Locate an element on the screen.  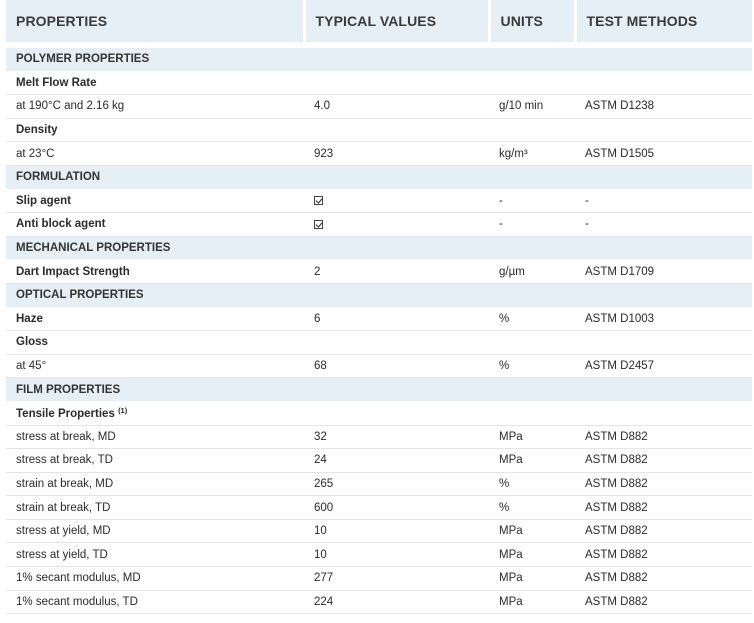
section-row: POLYMER PROPERTIES is located at coordinates (379, 60).